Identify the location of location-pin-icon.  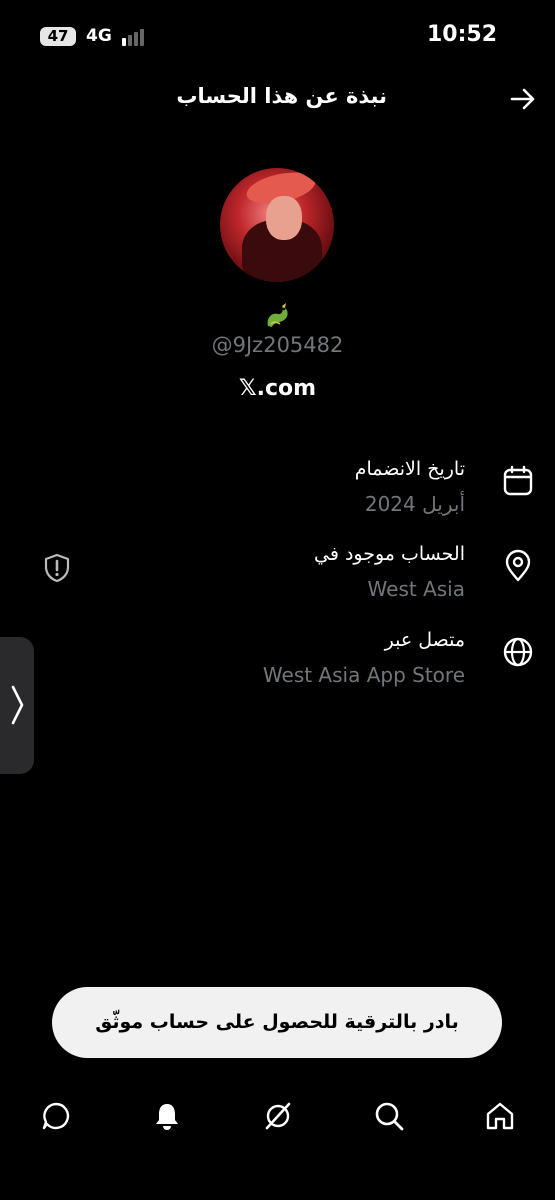
(518, 566).